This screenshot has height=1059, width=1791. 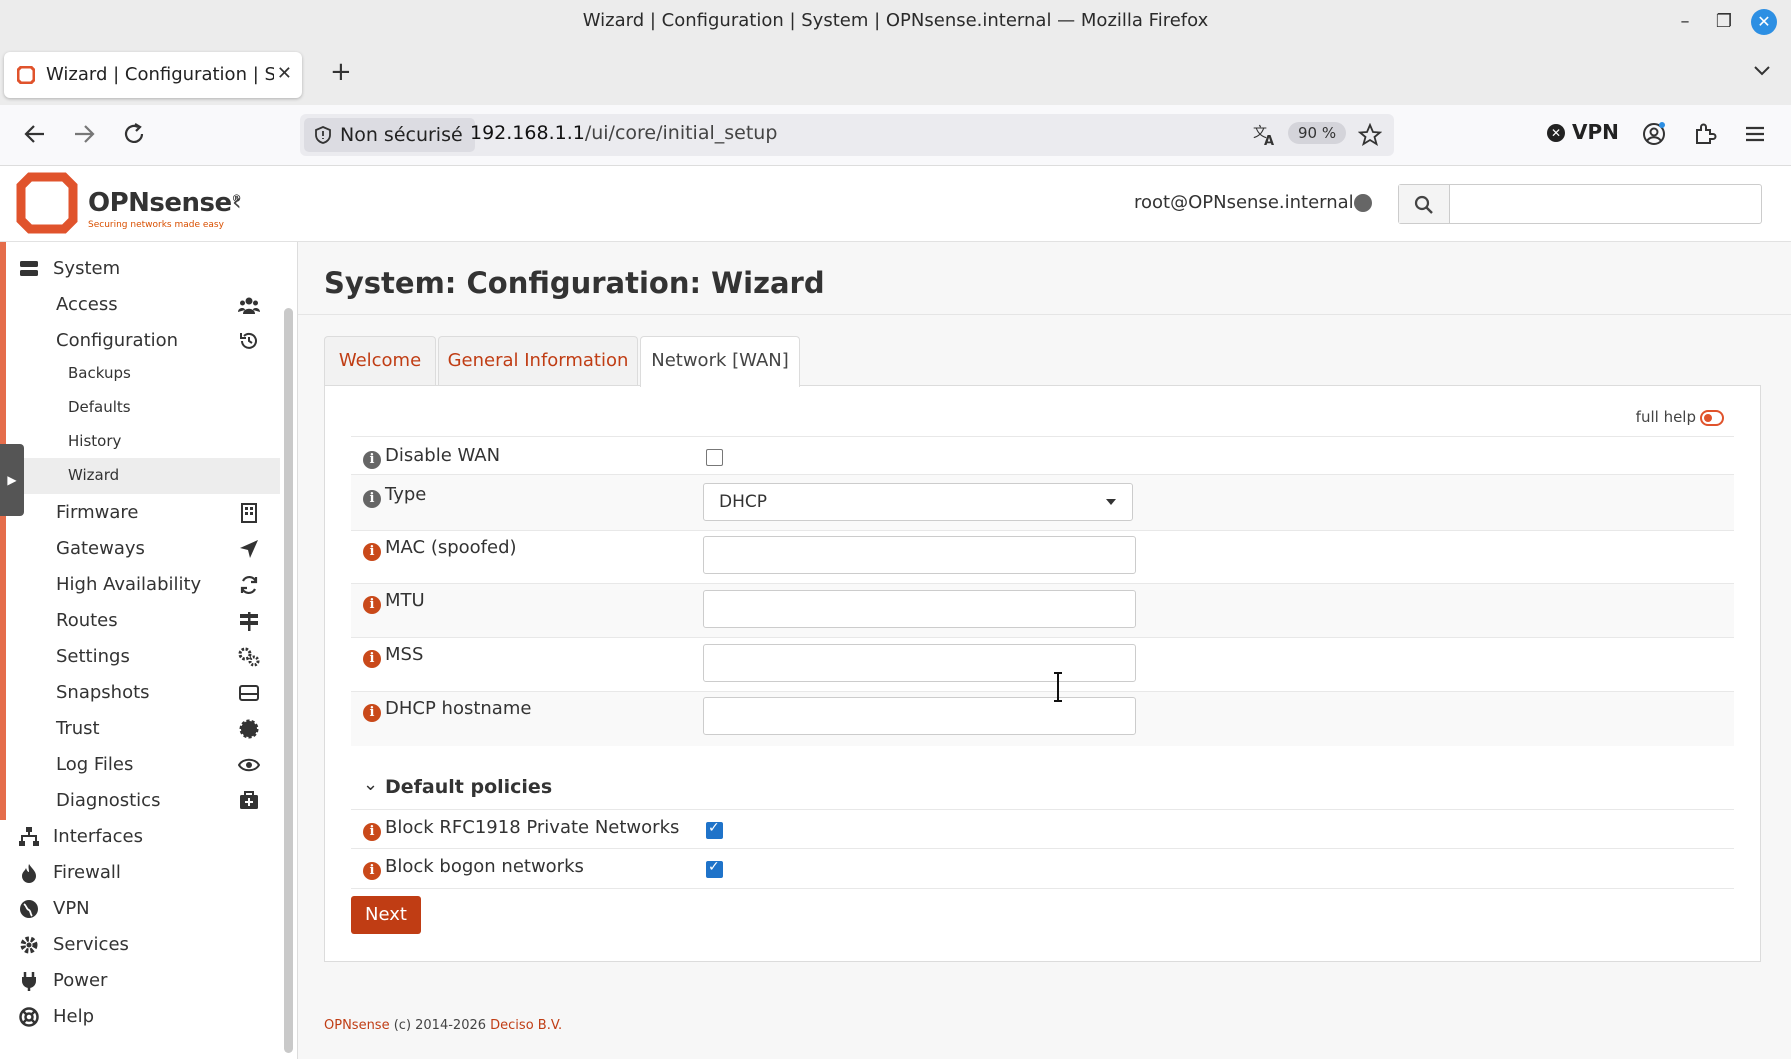 What do you see at coordinates (284, 73) in the screenshot?
I see `close-tab-icon: ✕` at bounding box center [284, 73].